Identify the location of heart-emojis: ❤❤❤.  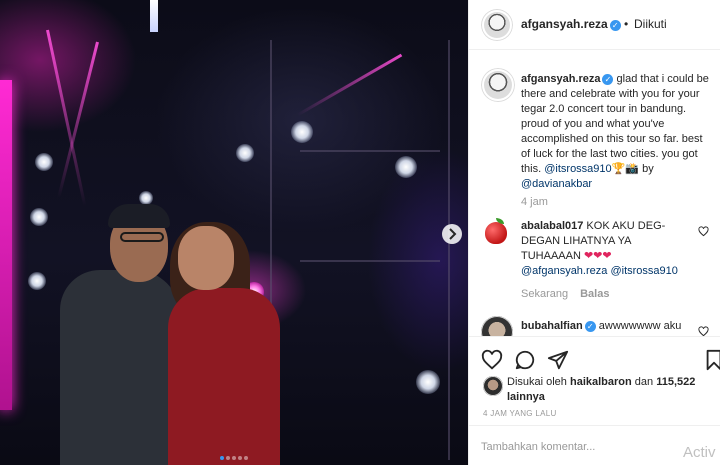
(597, 256).